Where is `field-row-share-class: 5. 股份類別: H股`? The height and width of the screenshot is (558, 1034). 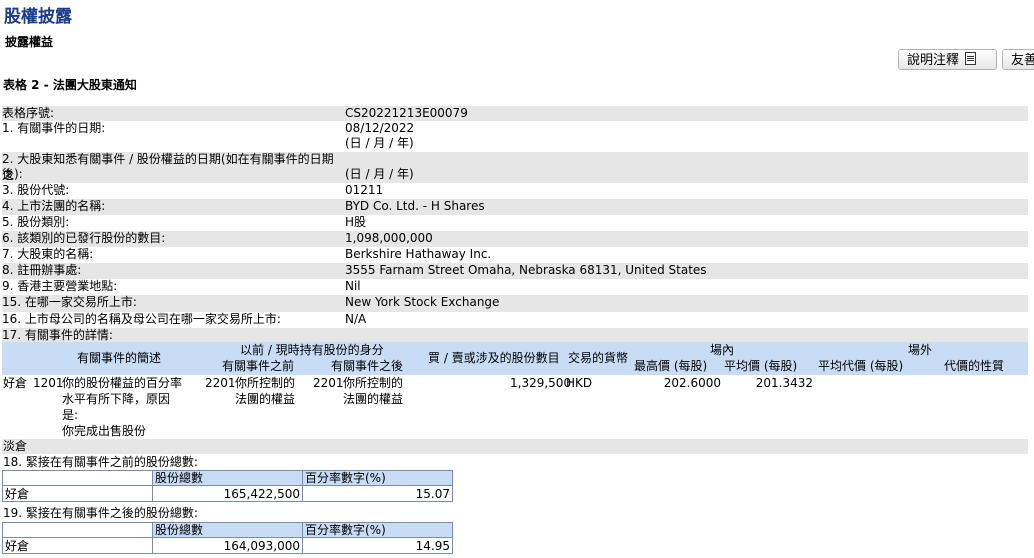
field-row-share-class: 5. 股份類別: H股 is located at coordinates (515, 223).